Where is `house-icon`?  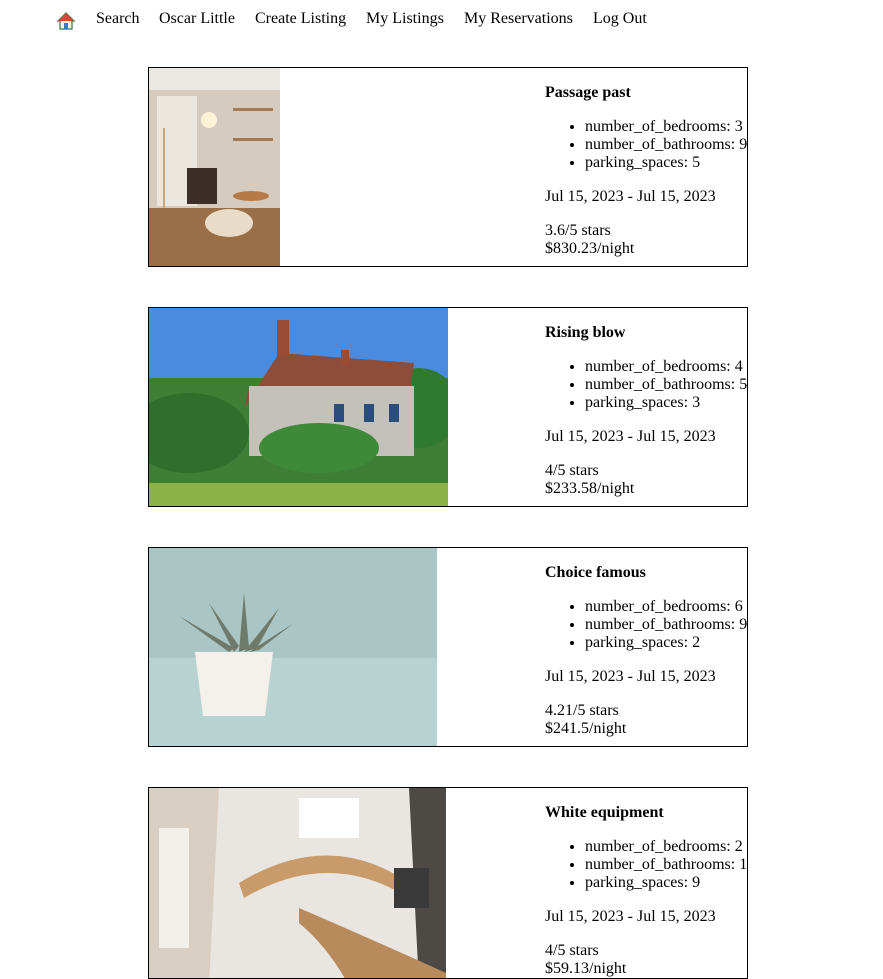 house-icon is located at coordinates (66, 21).